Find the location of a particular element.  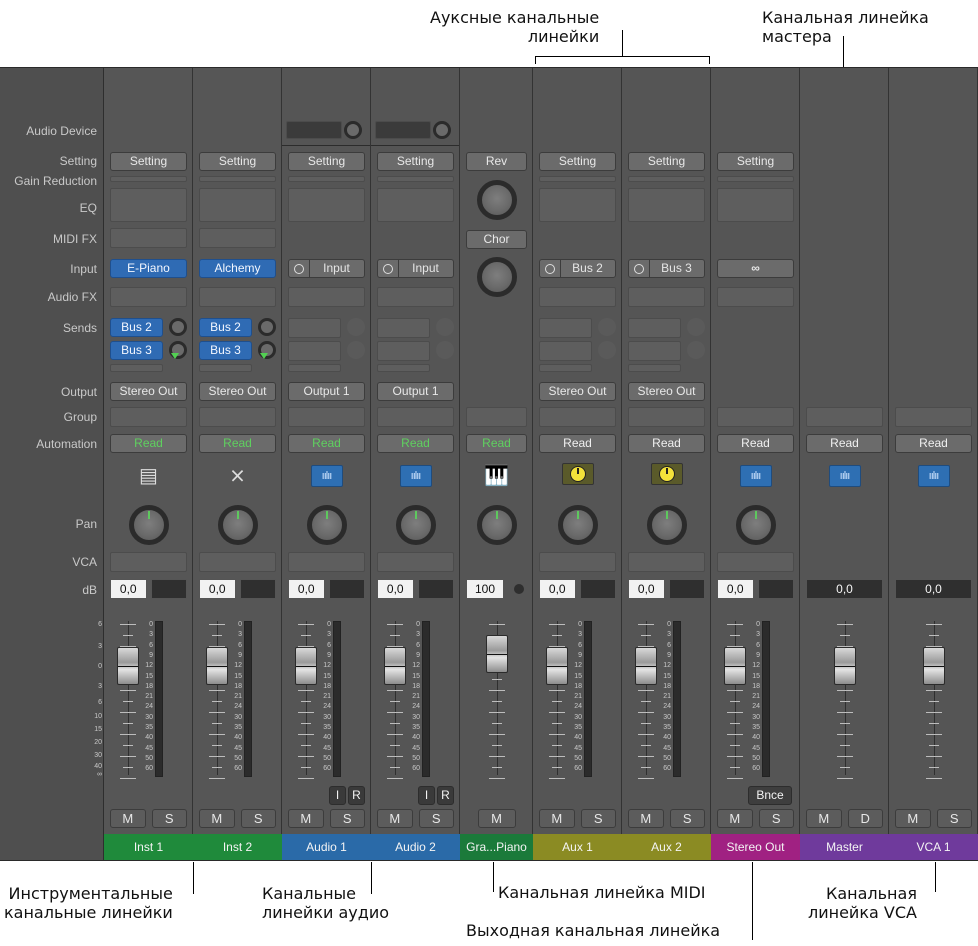

input-button: Input is located at coordinates (415, 268).